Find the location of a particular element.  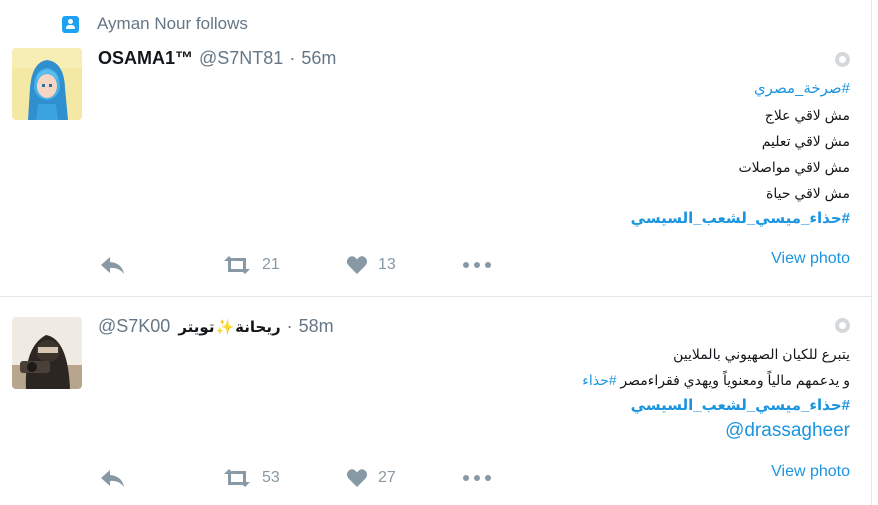

like-button: 27 is located at coordinates (404, 478).